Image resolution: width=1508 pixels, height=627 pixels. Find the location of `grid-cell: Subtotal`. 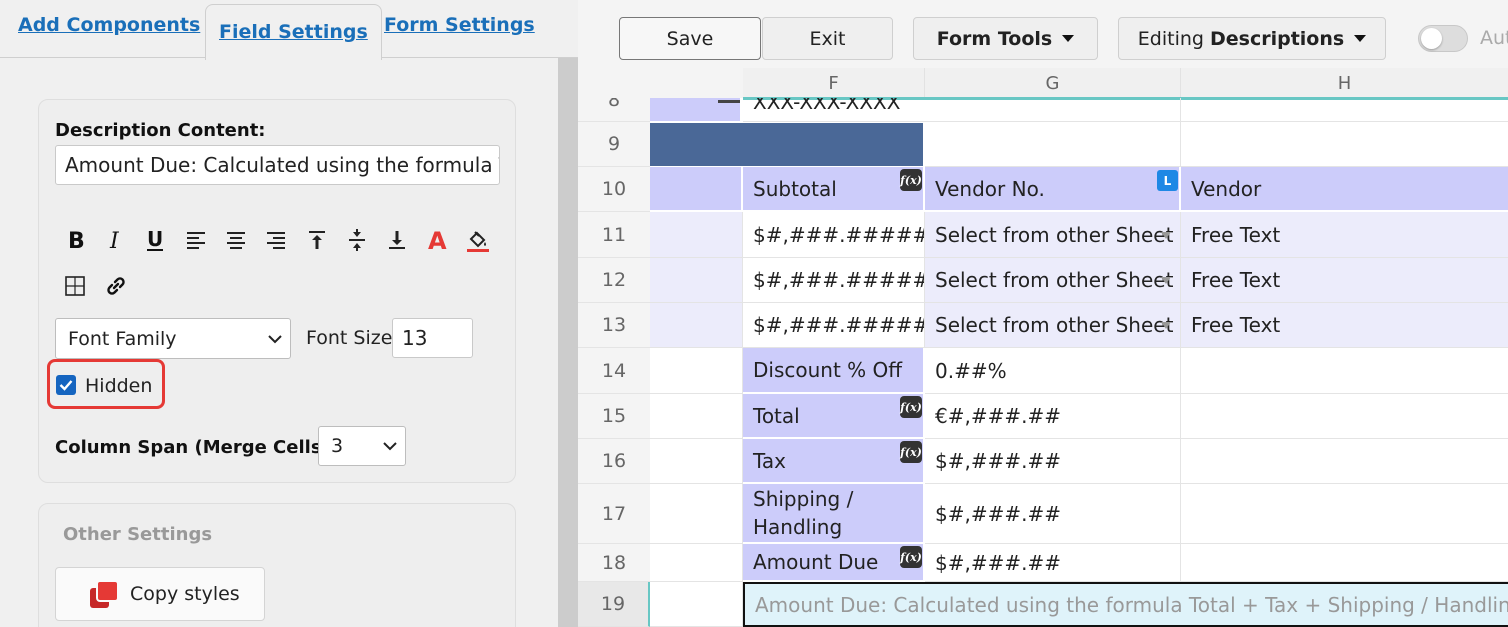

grid-cell: Subtotal is located at coordinates (834, 189).